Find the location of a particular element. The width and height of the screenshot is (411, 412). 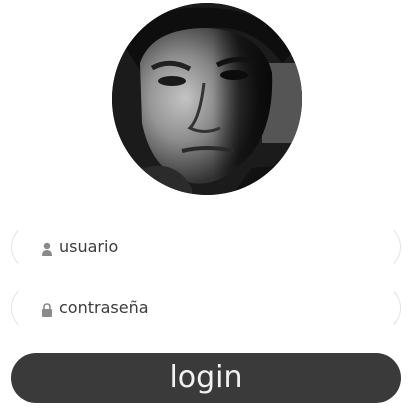

password-field: contraseña is located at coordinates (206, 308).